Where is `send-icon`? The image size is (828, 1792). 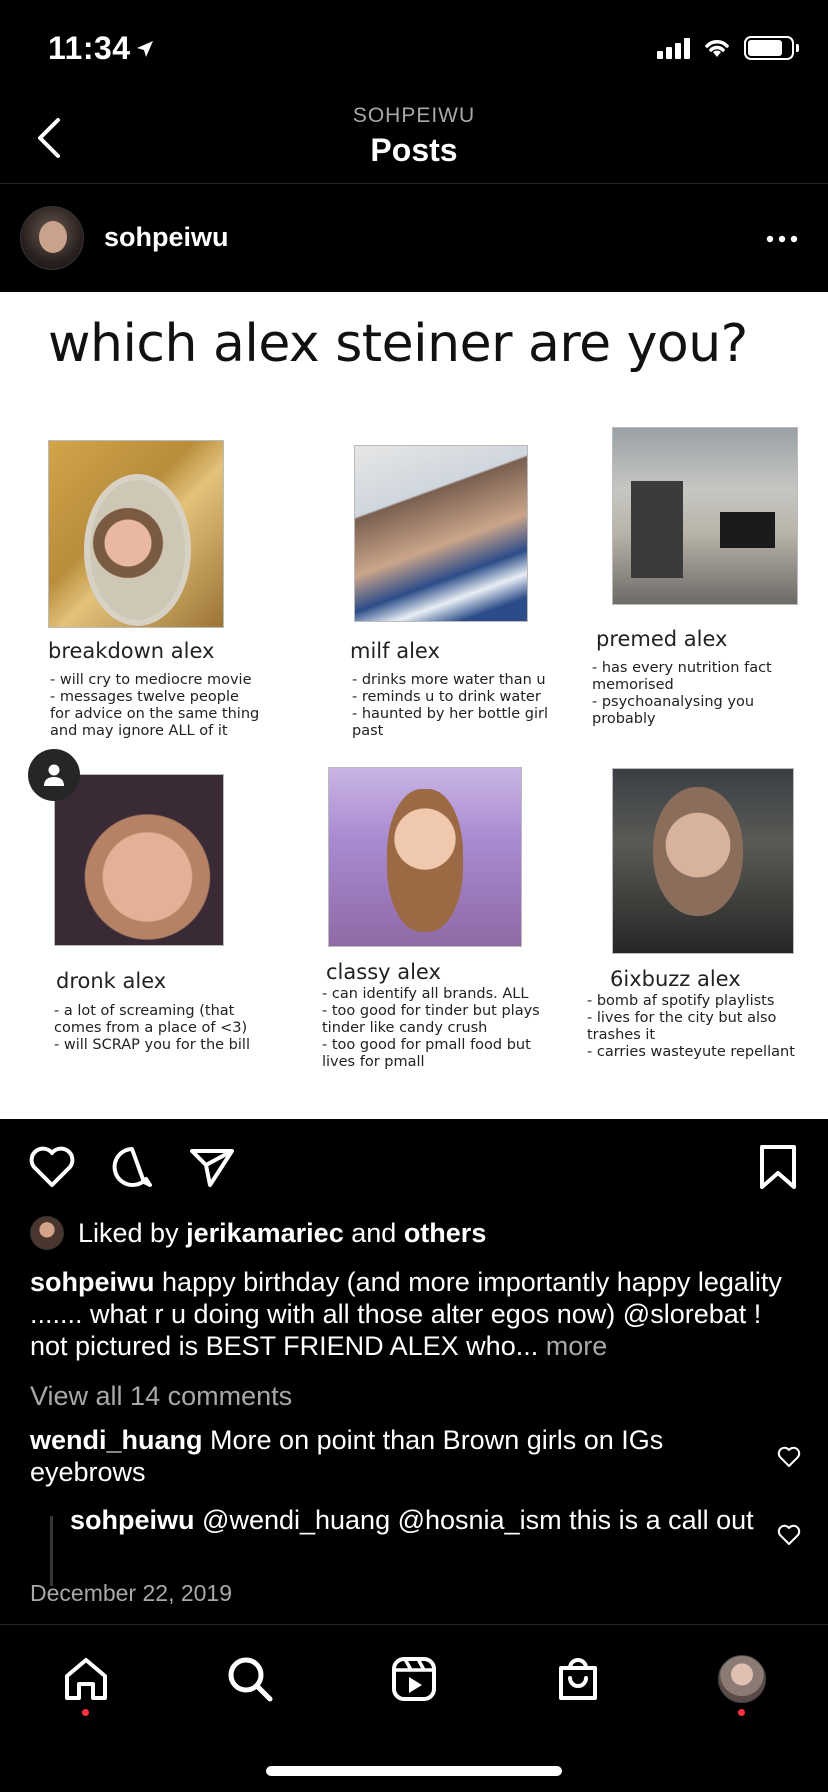 send-icon is located at coordinates (212, 1168).